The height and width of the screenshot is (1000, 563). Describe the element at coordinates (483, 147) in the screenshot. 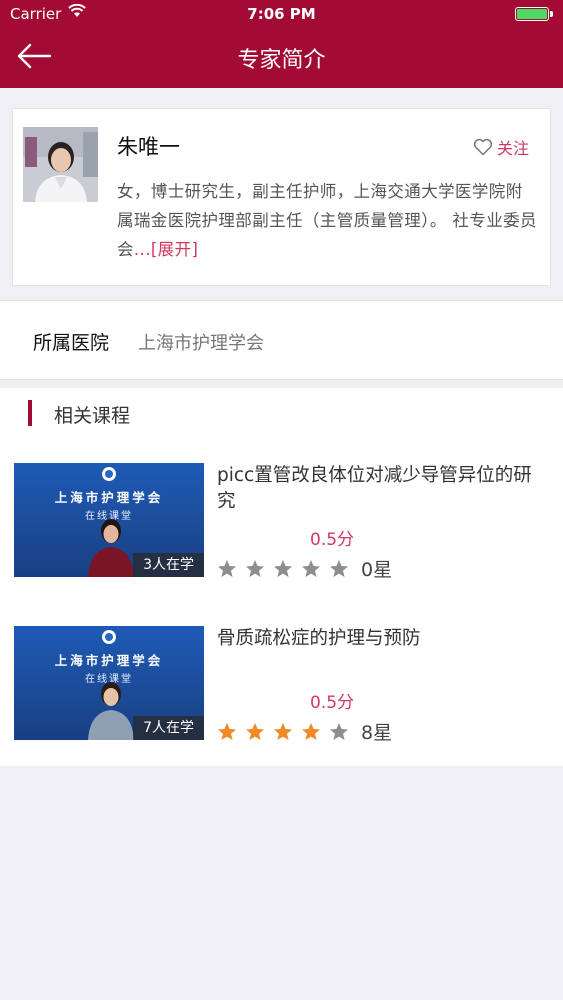

I see `heart-icon` at that location.